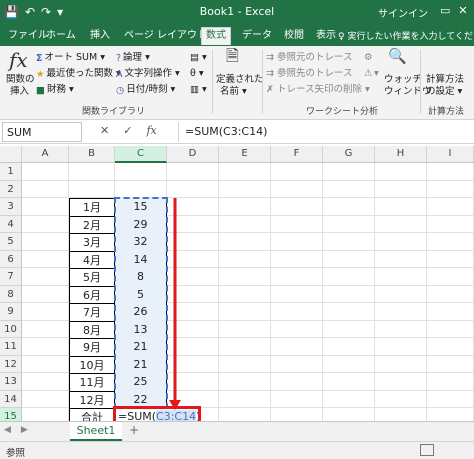  What do you see at coordinates (445, 80) in the screenshot?
I see `calc-options-label1: 計算方法` at bounding box center [445, 80].